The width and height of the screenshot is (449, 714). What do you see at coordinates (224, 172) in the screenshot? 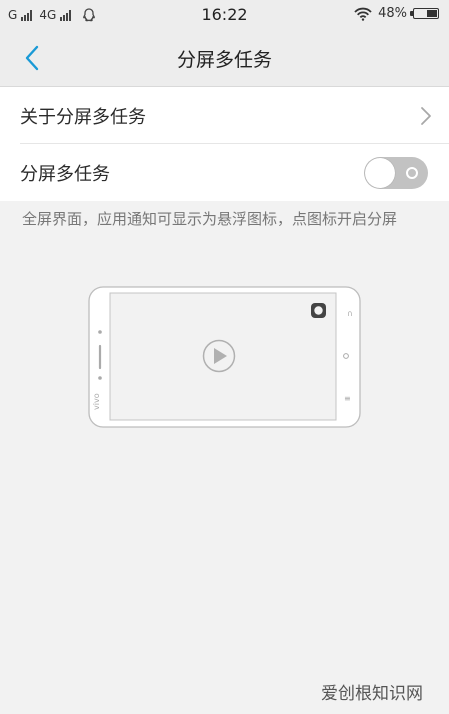
I see `toggle-row: 分屏多任务` at bounding box center [224, 172].